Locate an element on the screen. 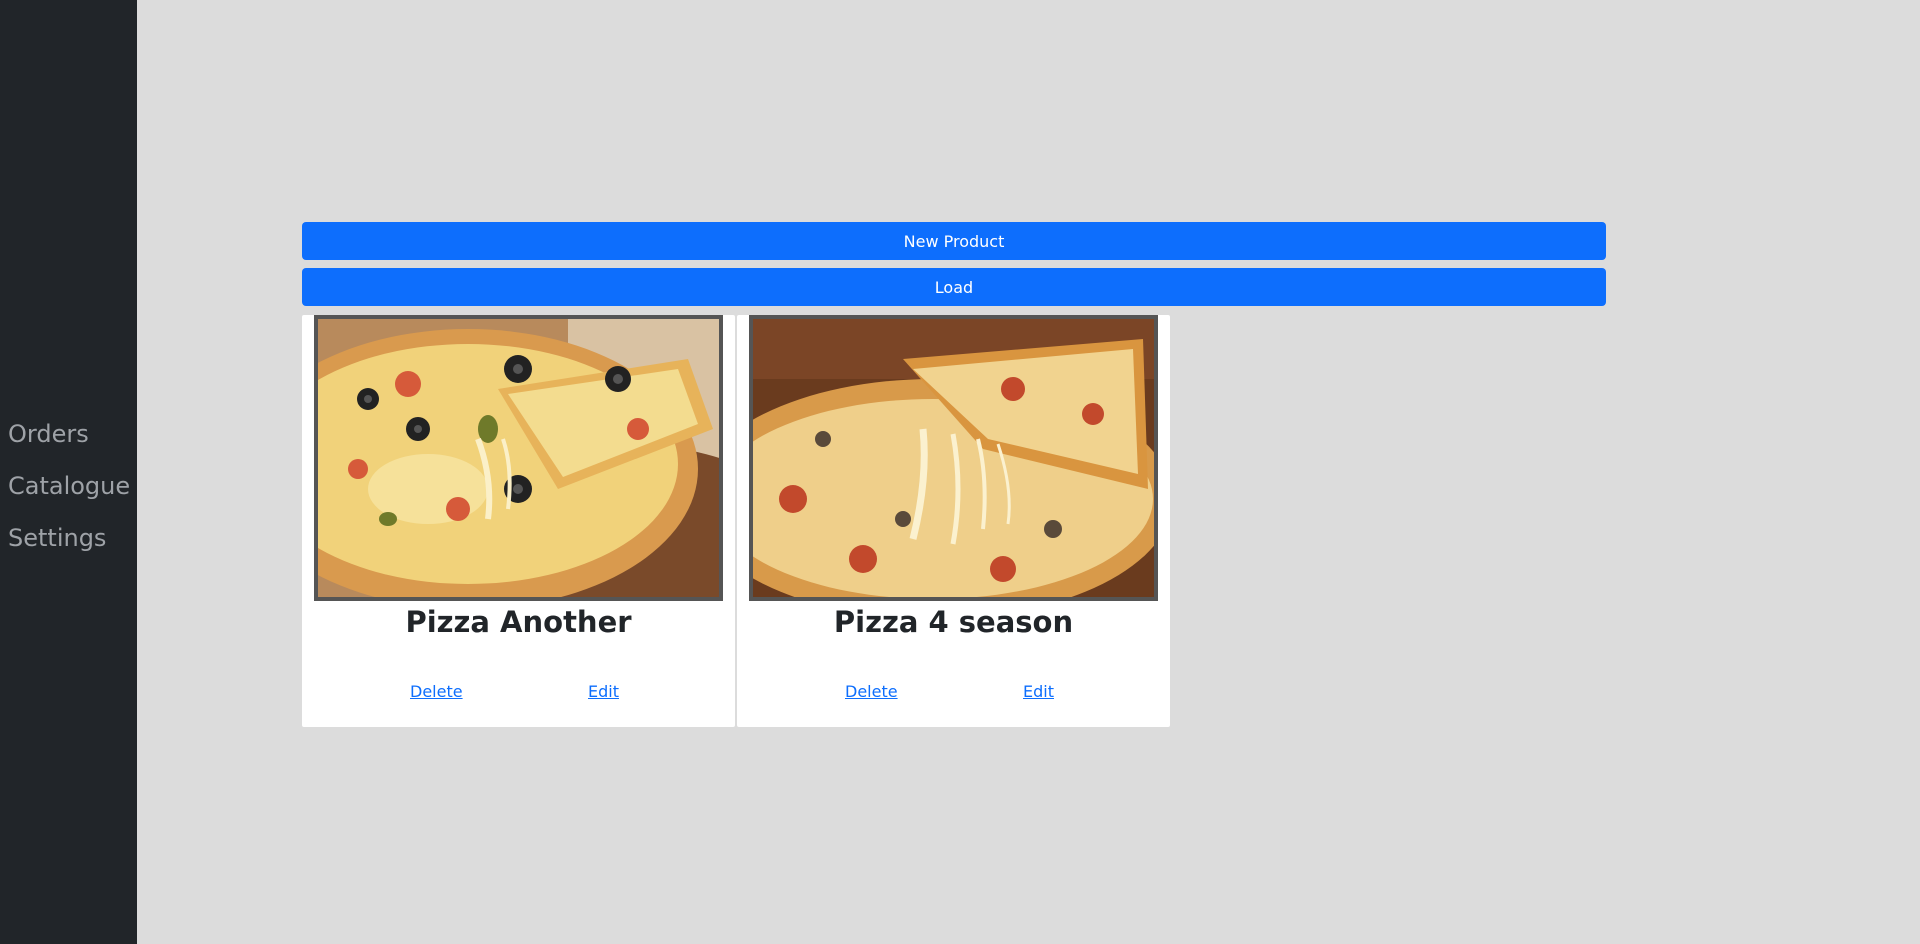 The height and width of the screenshot is (944, 1920). sidebar-item-catalogue: Catalogue is located at coordinates (69, 486).